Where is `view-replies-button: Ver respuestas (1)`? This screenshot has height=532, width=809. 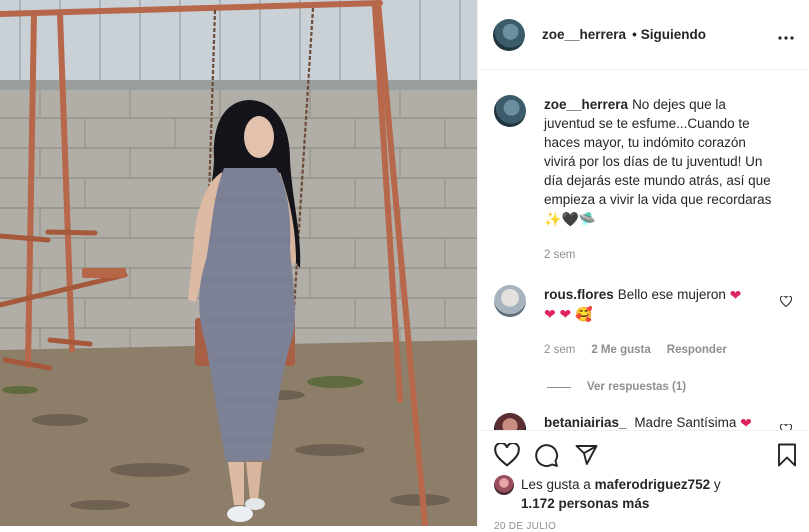 view-replies-button: Ver respuestas (1) is located at coordinates (670, 387).